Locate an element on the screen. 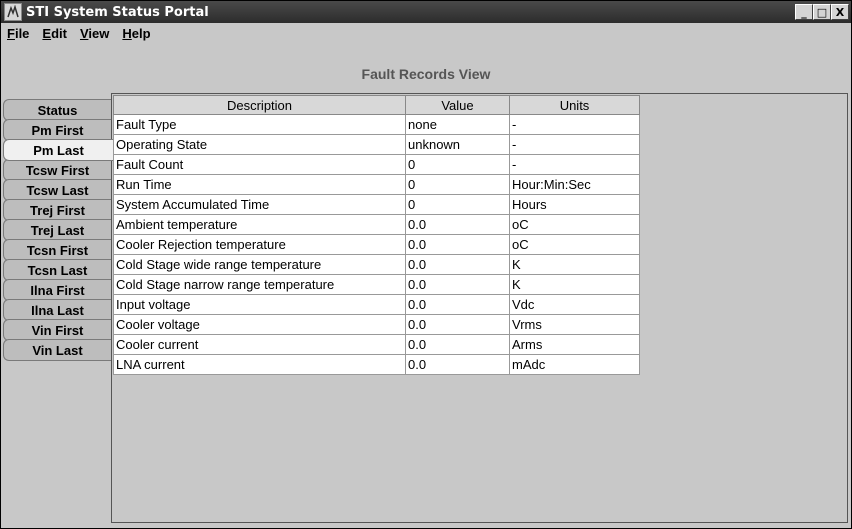 Image resolution: width=852 pixels, height=529 pixels. table-row: Cooler Rejection temperature 0.0 oC is located at coordinates (376, 244).